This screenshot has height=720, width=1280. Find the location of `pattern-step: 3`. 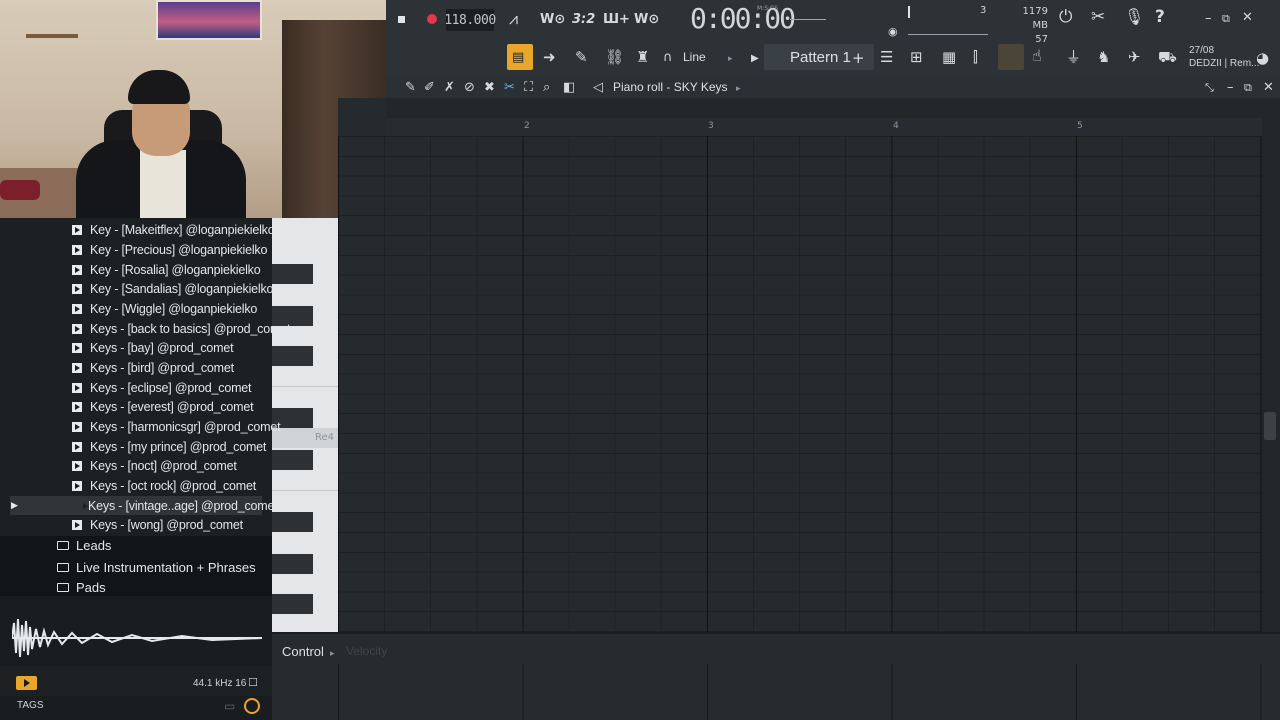

pattern-step: 3 is located at coordinates (983, 10).